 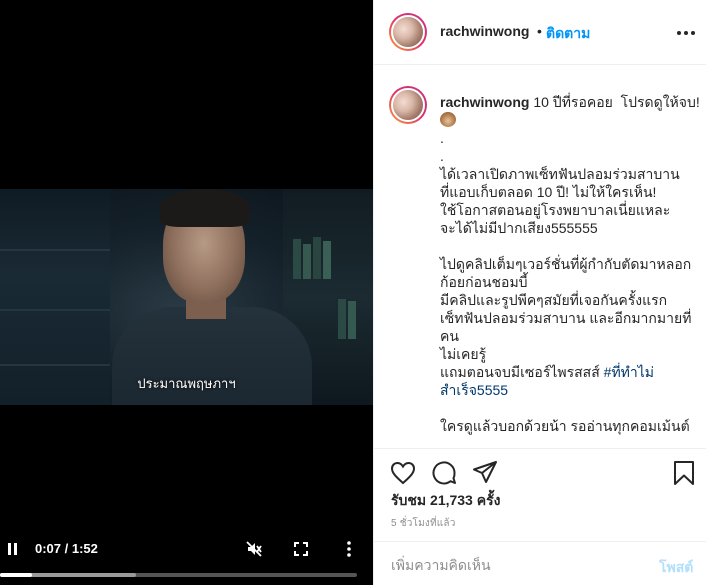 I want to click on pause-button, so click(x=13, y=549).